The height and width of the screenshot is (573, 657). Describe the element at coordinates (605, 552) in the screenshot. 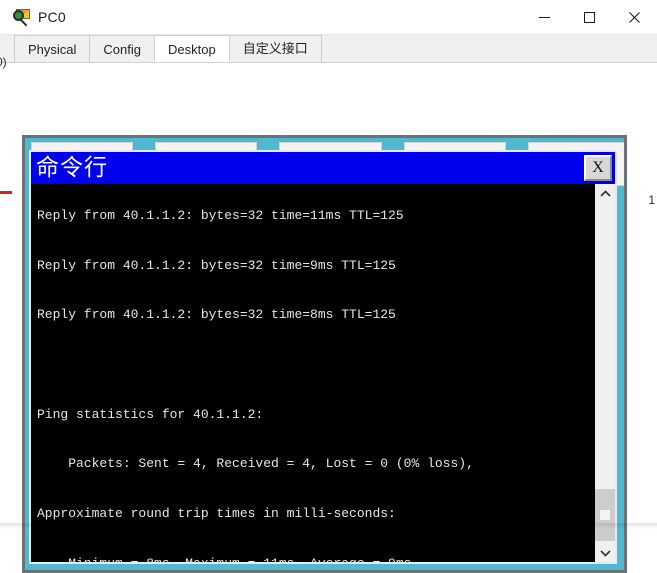

I see `scrollbar-down-arrow-icon` at that location.